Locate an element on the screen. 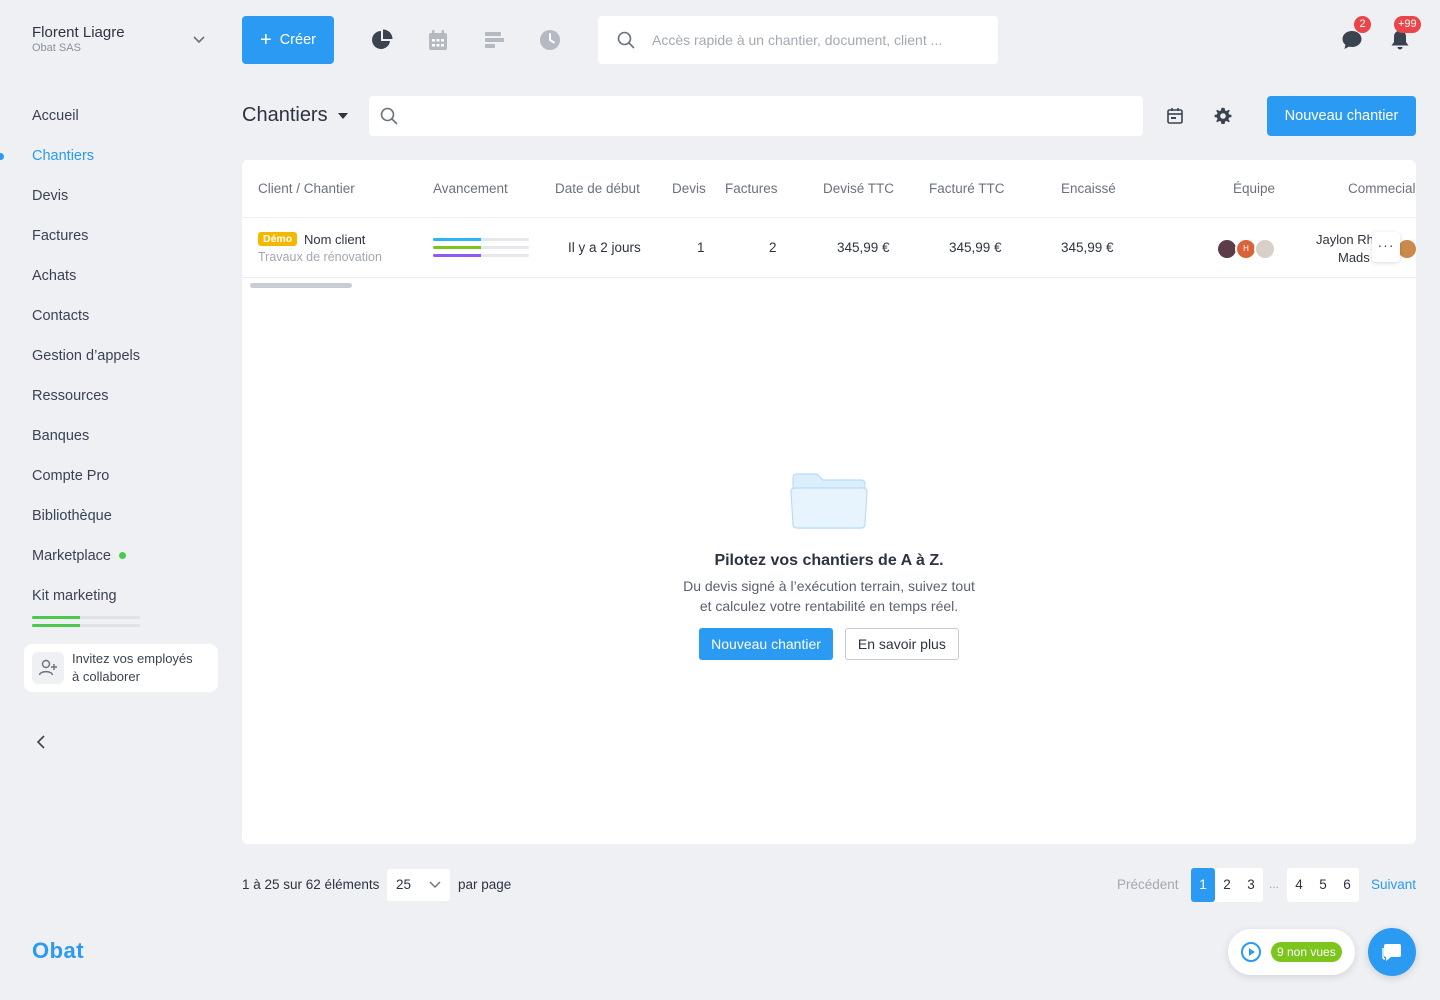 The width and height of the screenshot is (1440, 1000). caret-down-icon is located at coordinates (342, 115).